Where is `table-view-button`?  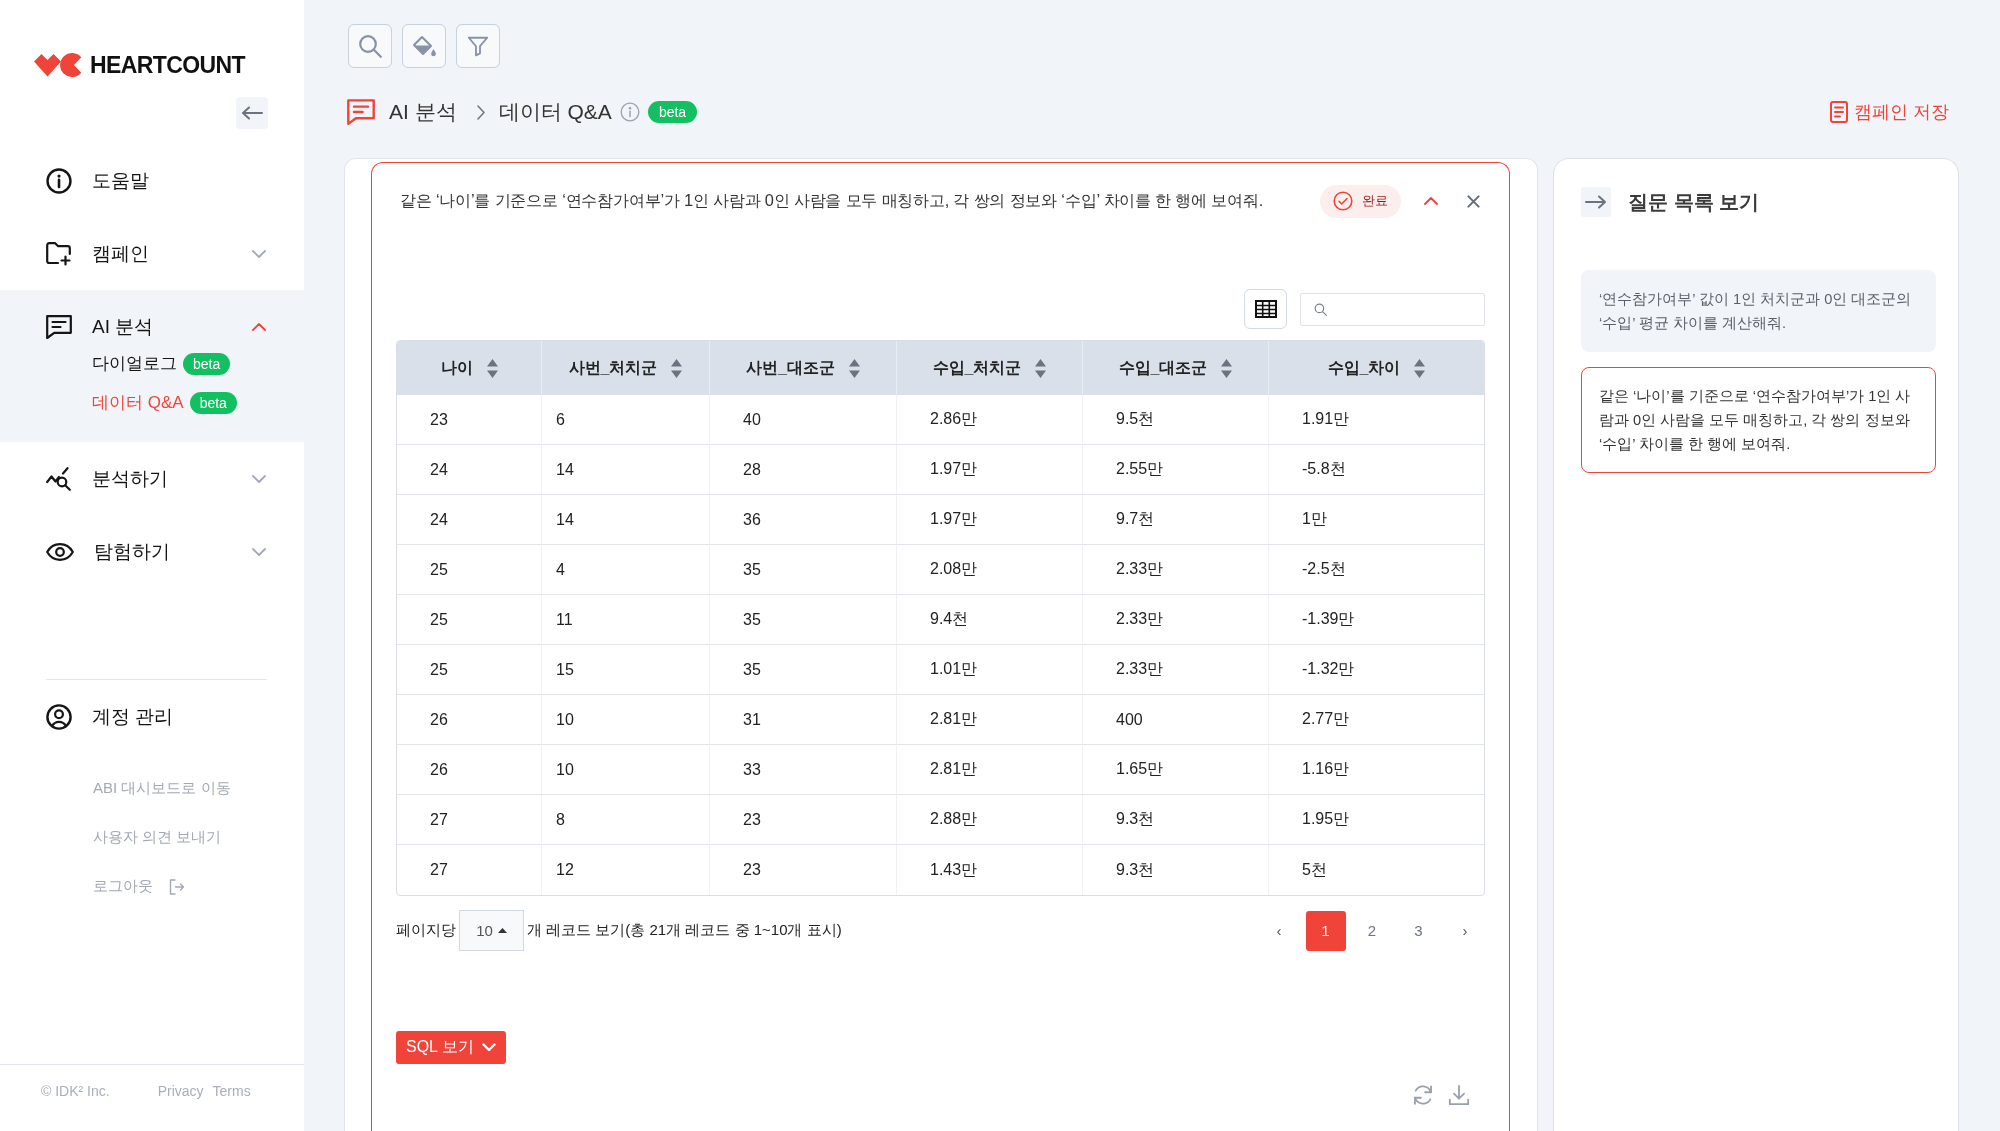 table-view-button is located at coordinates (1265, 309).